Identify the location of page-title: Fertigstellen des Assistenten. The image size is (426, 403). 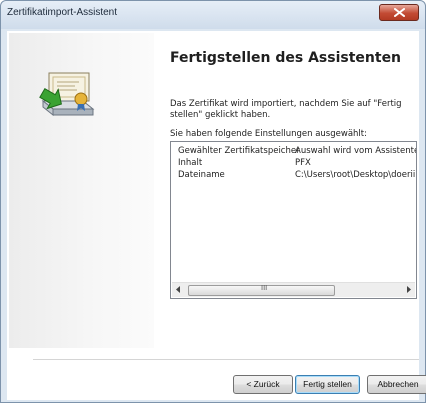
(286, 58).